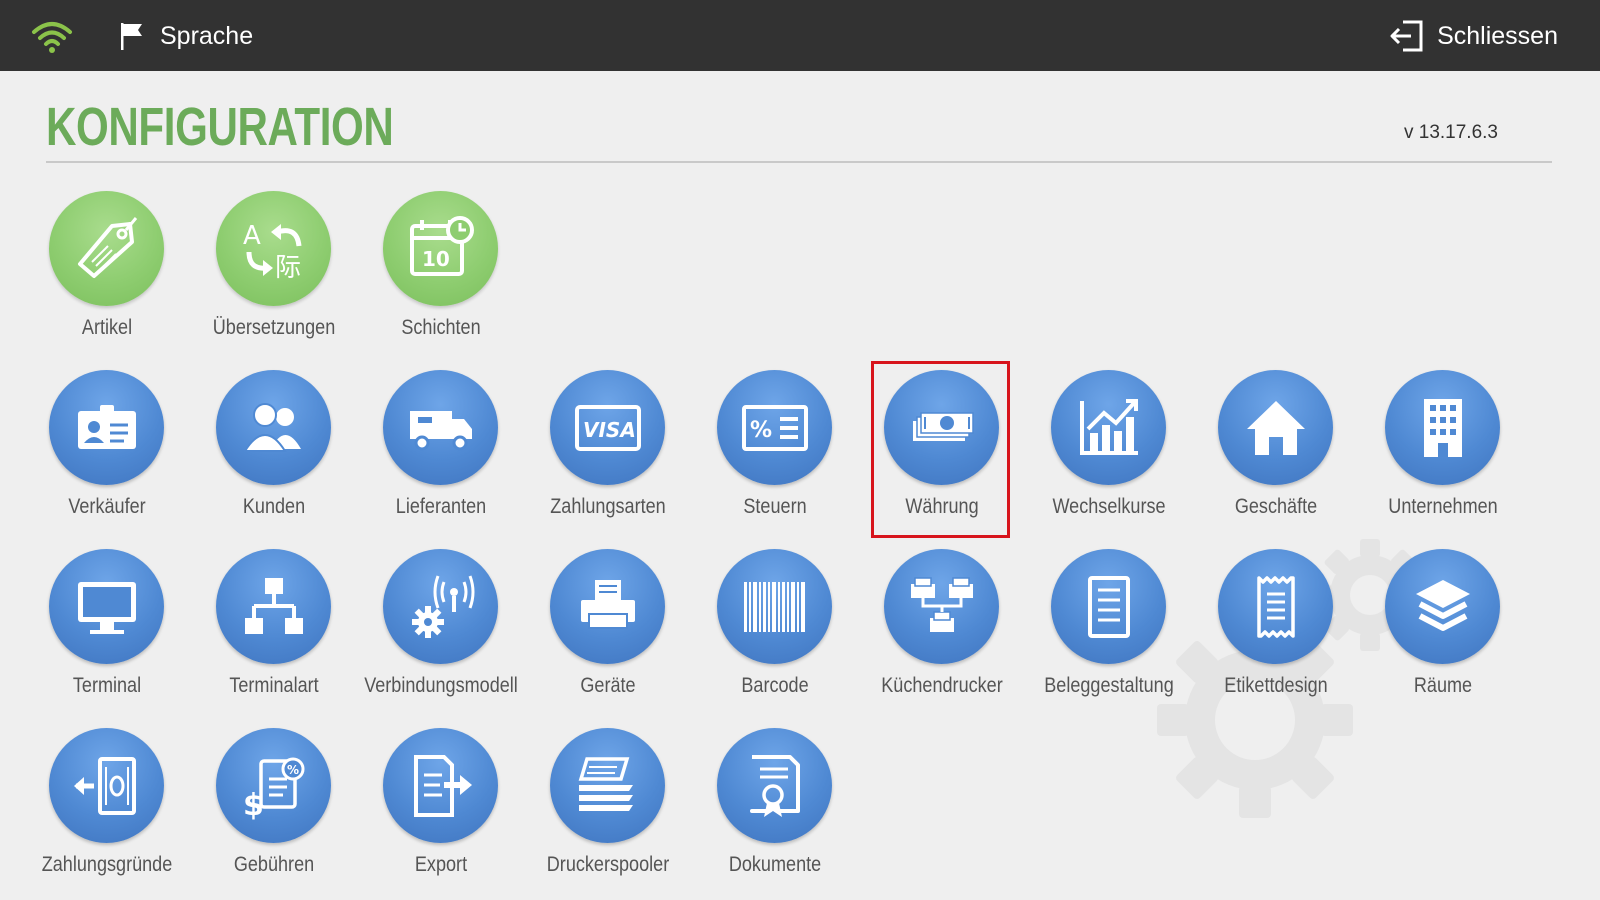 Image resolution: width=1600 pixels, height=900 pixels. I want to click on config-item-raeume: Räume, so click(1443, 626).